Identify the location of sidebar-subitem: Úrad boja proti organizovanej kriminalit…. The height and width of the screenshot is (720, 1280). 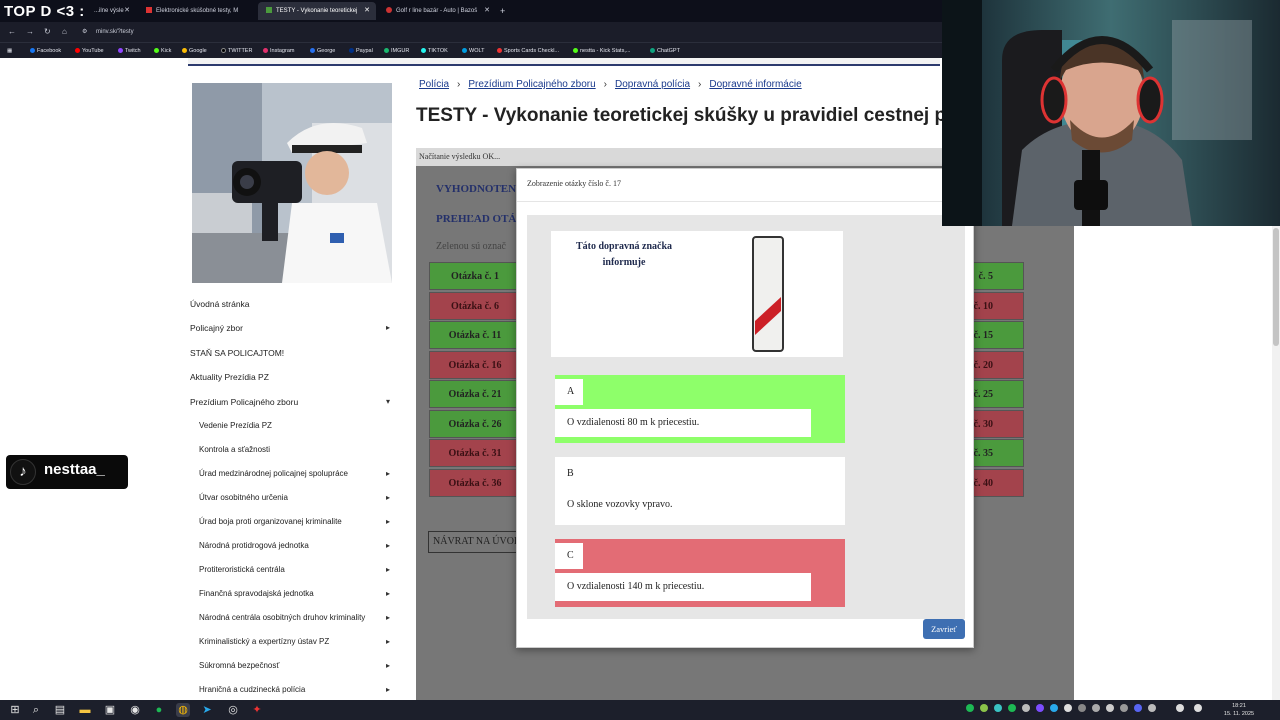
(297, 522).